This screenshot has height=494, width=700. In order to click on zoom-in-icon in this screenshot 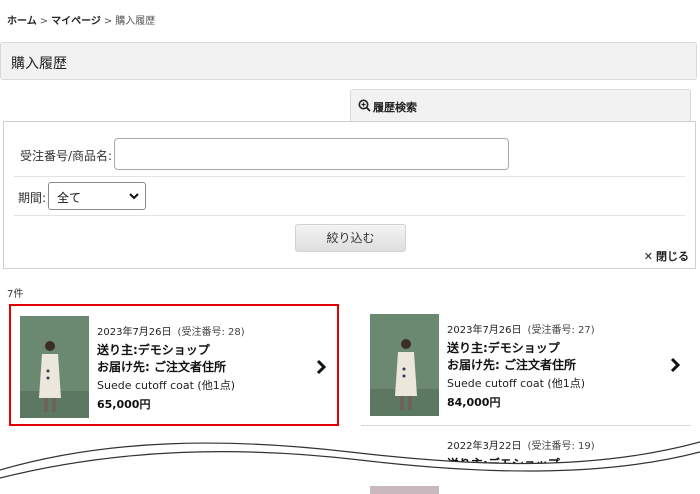, I will do `click(364, 105)`.